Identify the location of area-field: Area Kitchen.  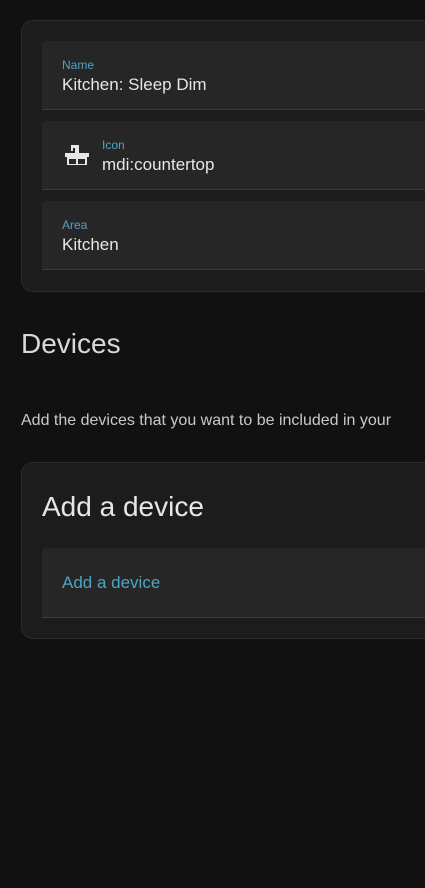
(233, 235).